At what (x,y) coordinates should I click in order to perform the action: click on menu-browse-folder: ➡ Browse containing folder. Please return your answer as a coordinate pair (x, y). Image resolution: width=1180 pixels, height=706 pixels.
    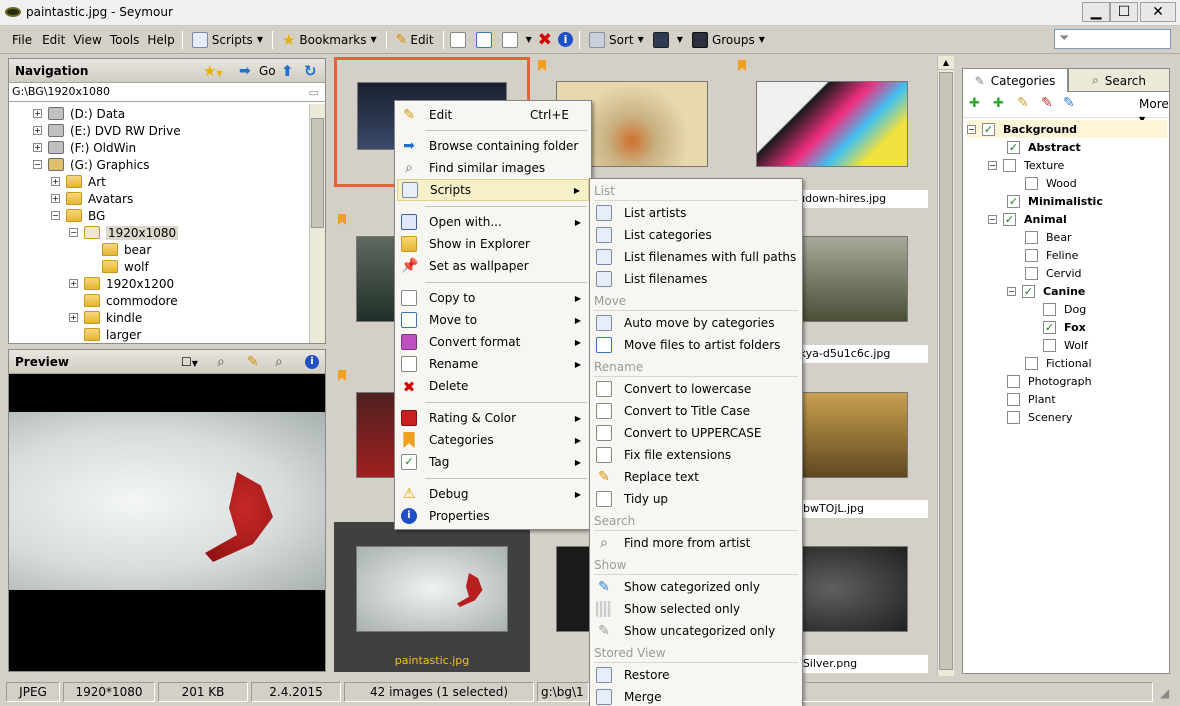
    Looking at the image, I should click on (493, 146).